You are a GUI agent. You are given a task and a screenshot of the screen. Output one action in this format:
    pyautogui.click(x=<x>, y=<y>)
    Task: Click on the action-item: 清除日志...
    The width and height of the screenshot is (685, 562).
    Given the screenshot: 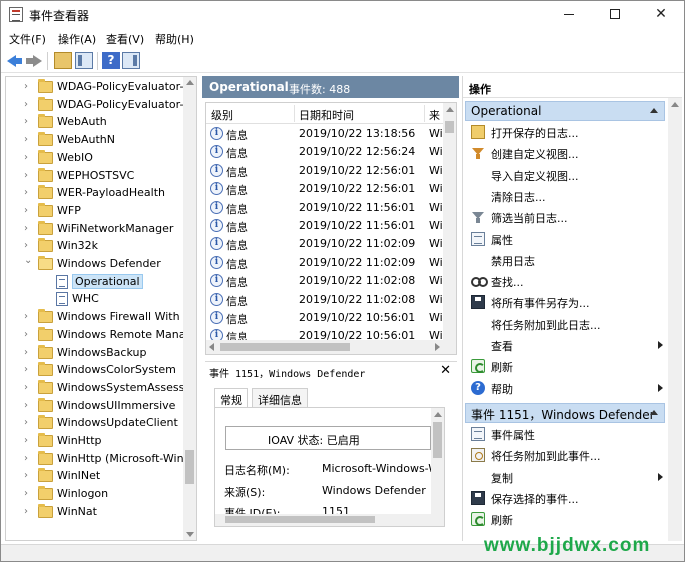 What is the action you would take?
    pyautogui.click(x=565, y=196)
    